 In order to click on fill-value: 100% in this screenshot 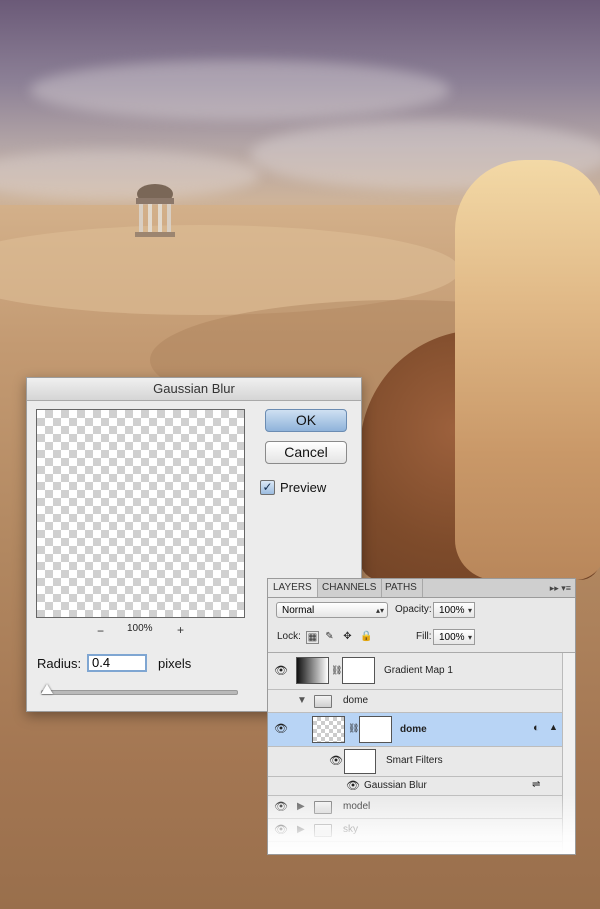, I will do `click(452, 637)`.